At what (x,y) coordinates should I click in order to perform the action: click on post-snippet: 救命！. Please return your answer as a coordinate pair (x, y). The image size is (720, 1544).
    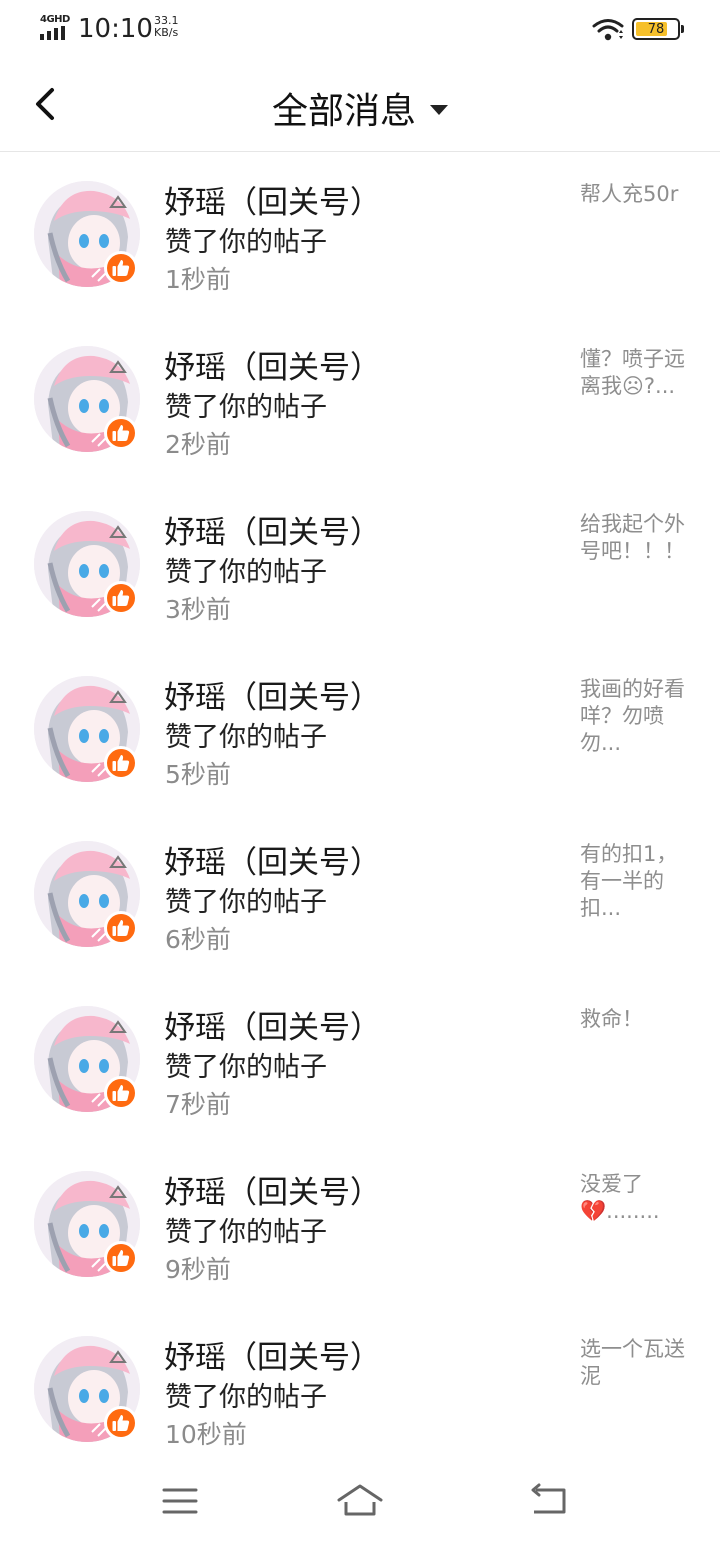
    Looking at the image, I should click on (635, 1019).